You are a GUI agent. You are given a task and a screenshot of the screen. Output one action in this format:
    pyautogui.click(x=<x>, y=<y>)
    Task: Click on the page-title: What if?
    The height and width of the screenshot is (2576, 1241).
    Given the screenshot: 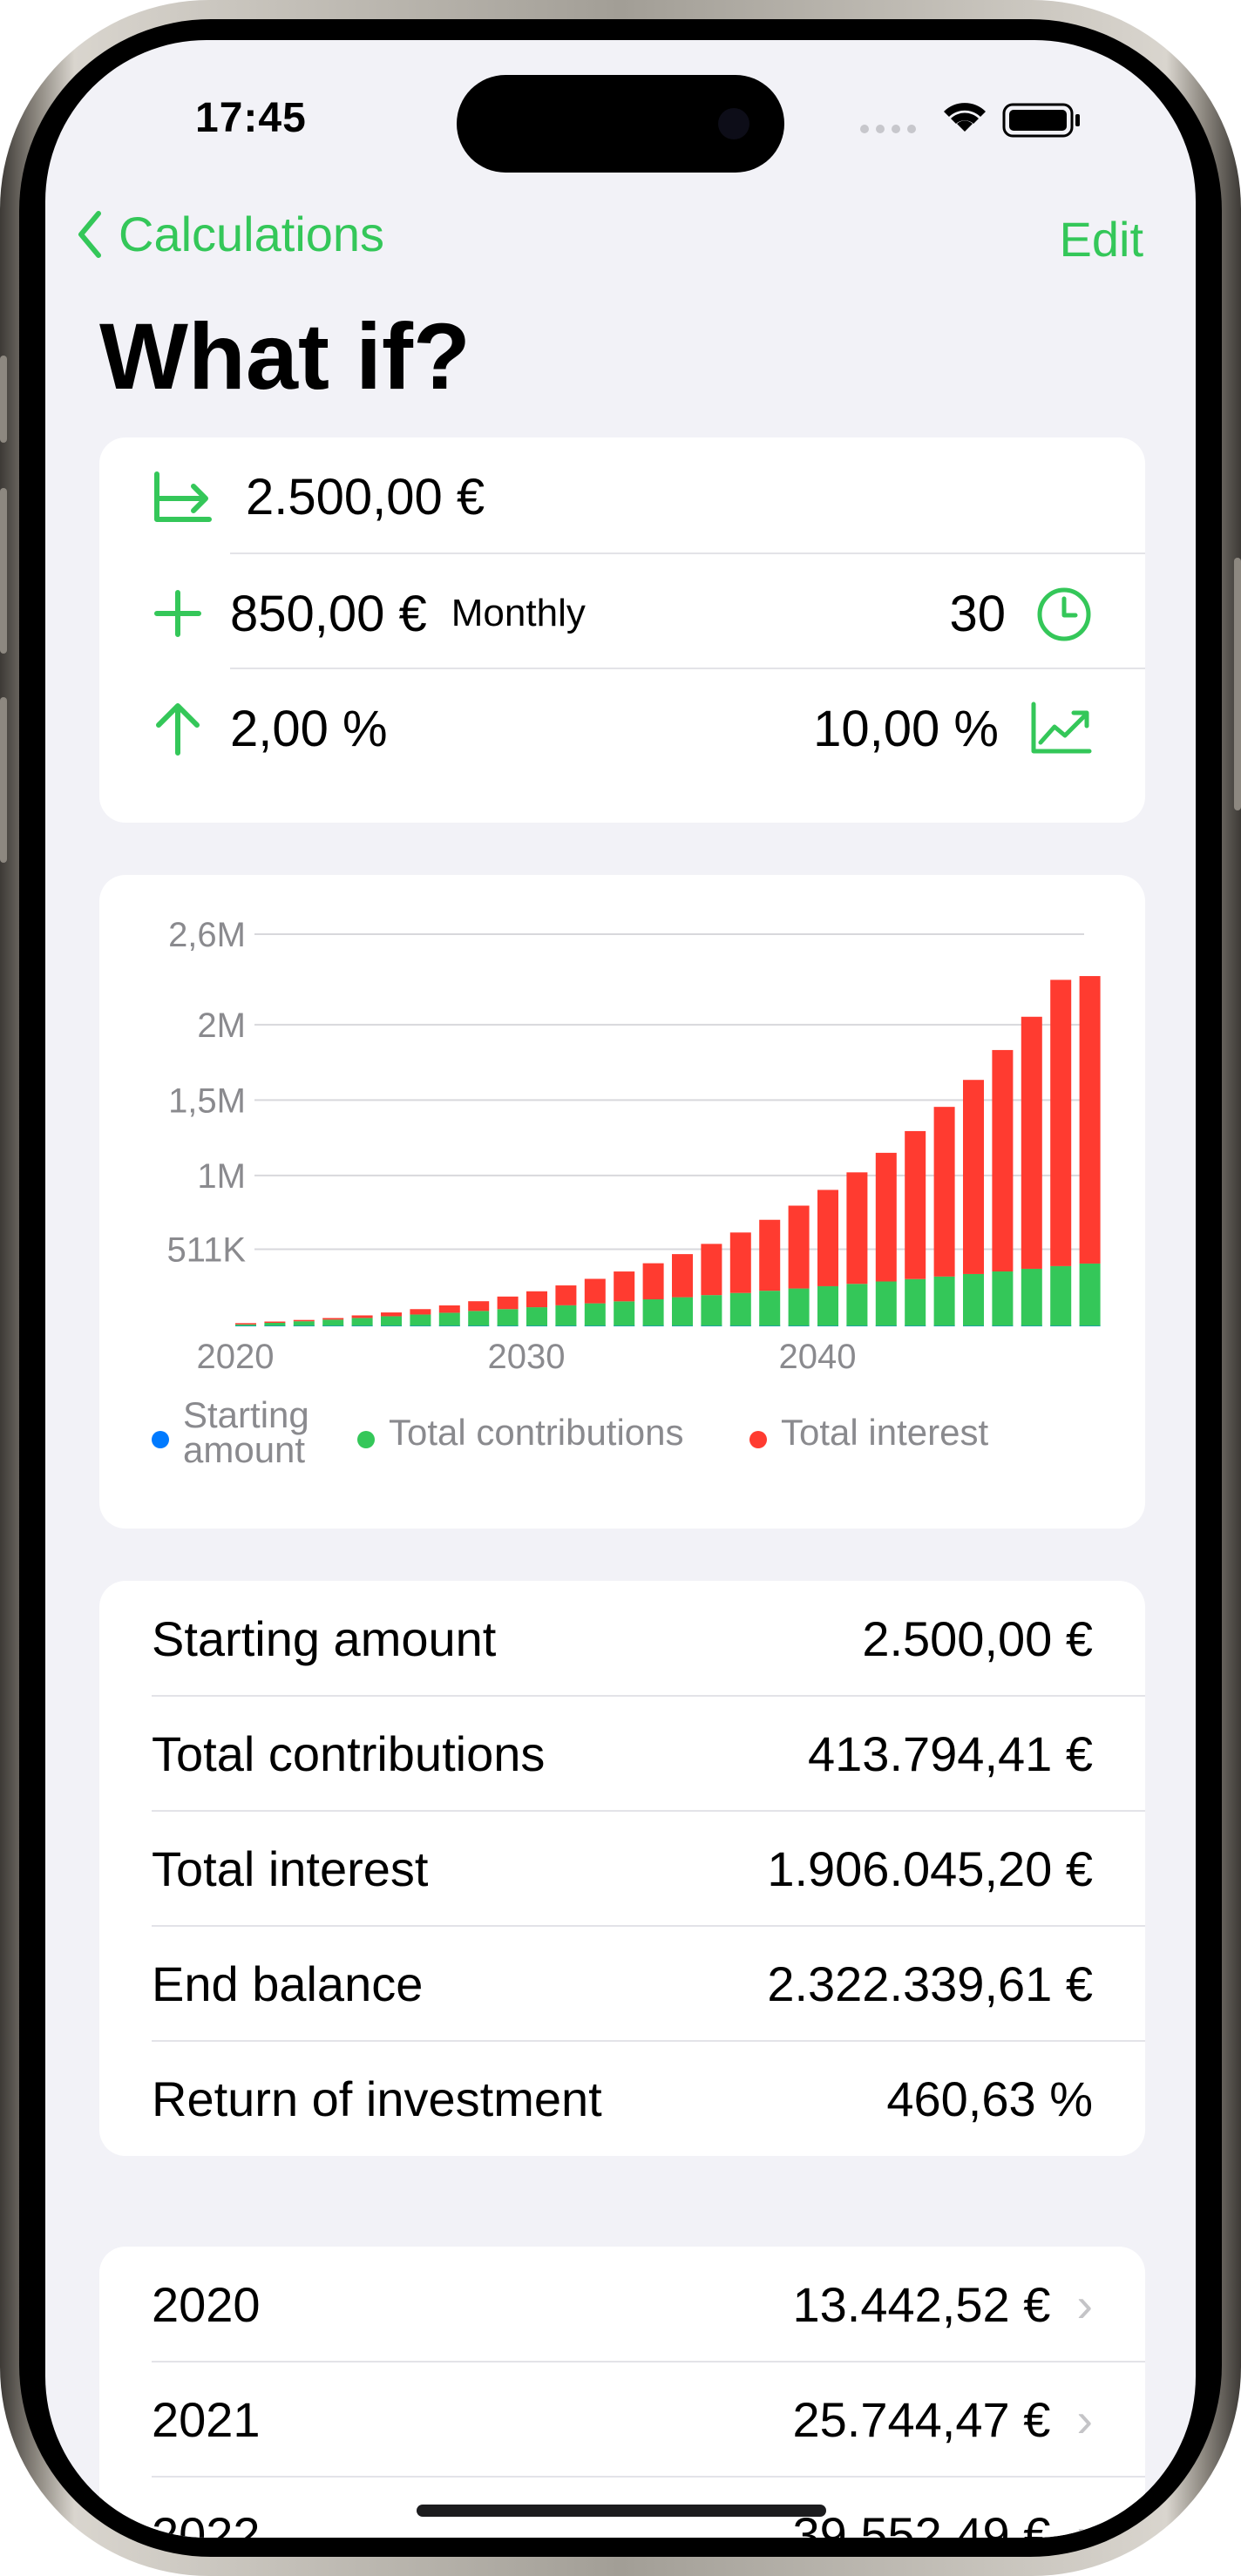 What is the action you would take?
    pyautogui.click(x=285, y=356)
    